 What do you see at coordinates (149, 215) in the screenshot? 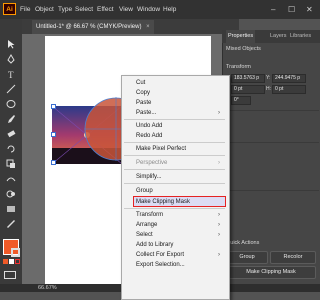
I see `menu-item-transform: Transform` at bounding box center [149, 215].